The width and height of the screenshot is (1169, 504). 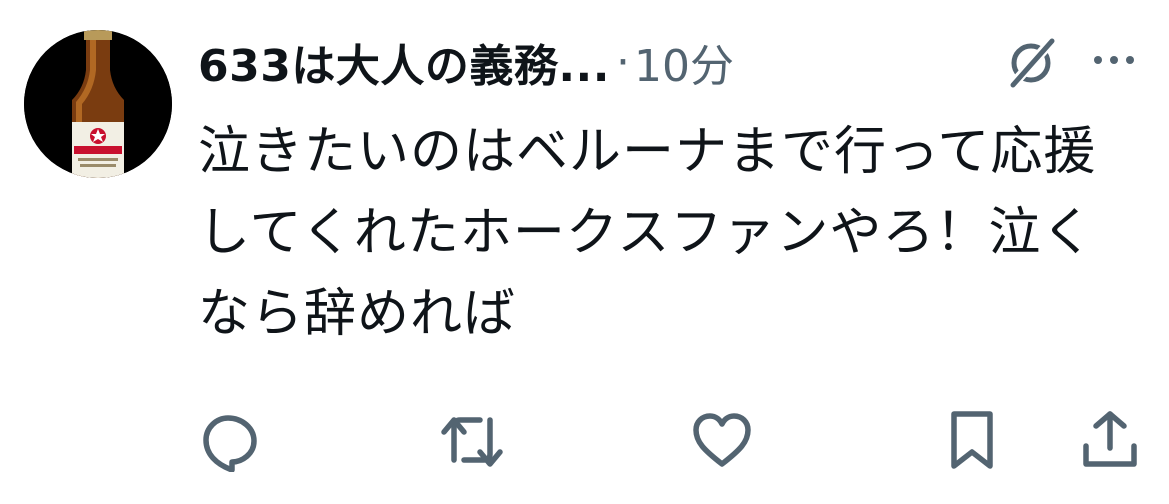 What do you see at coordinates (684, 62) in the screenshot?
I see `timestamp: 10分` at bounding box center [684, 62].